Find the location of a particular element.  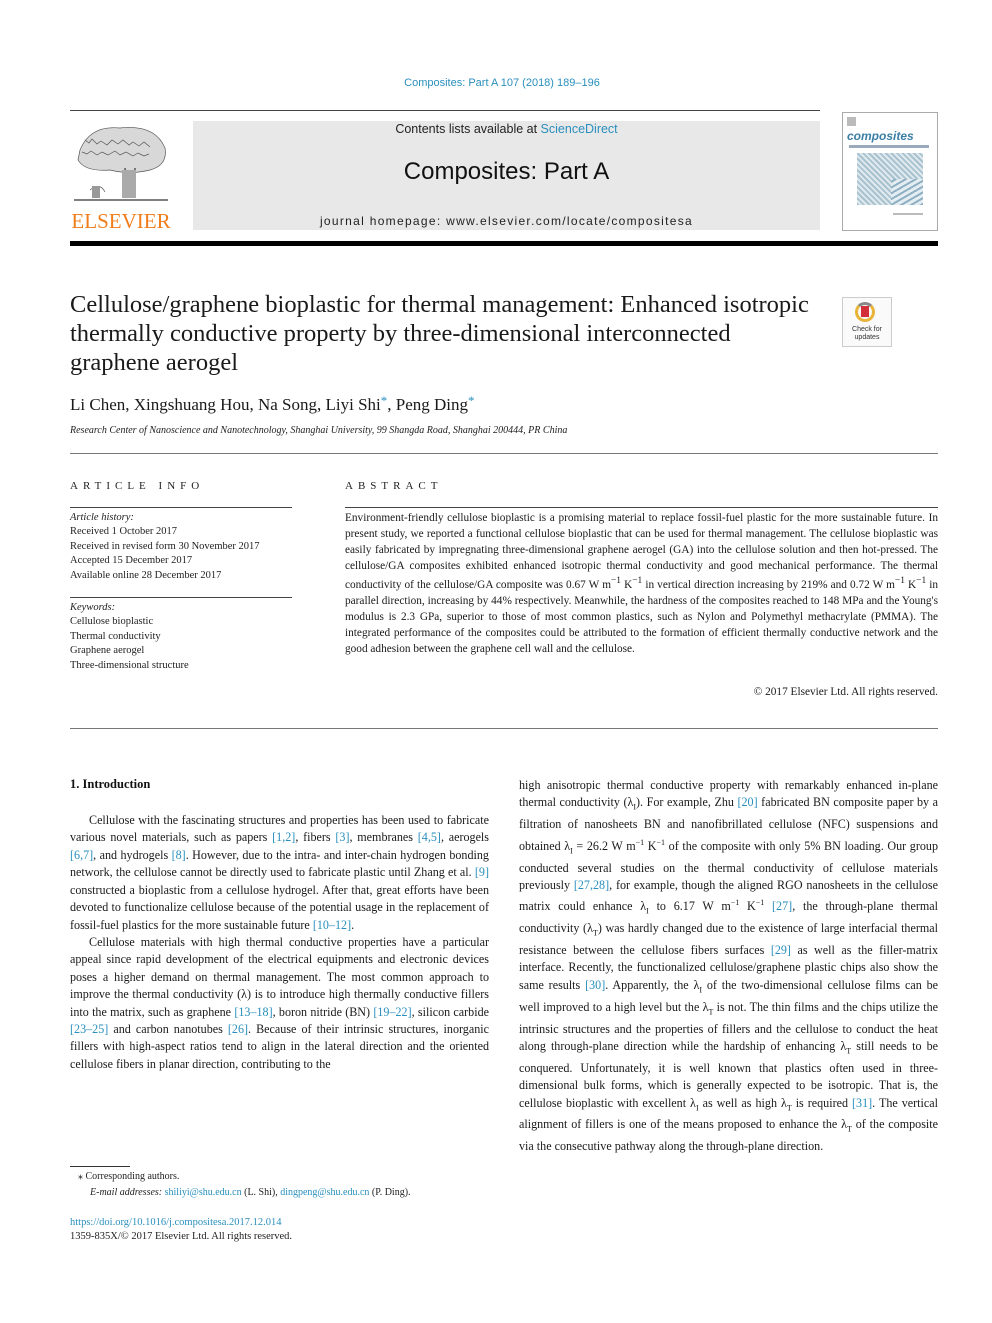

citation-link: [13–18] is located at coordinates (253, 1012).